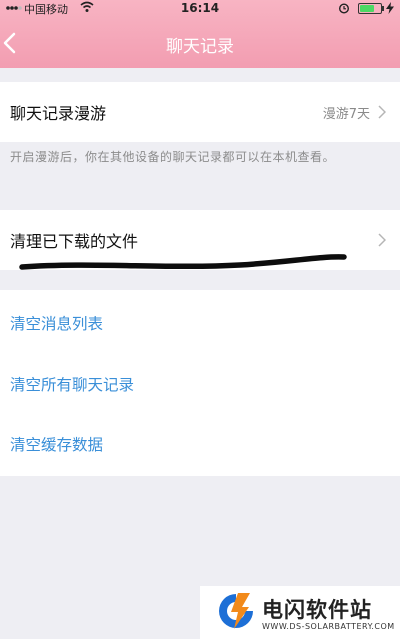 This screenshot has width=400, height=639. What do you see at coordinates (317, 610) in the screenshot?
I see `watermark-name: 电闪软件站` at bounding box center [317, 610].